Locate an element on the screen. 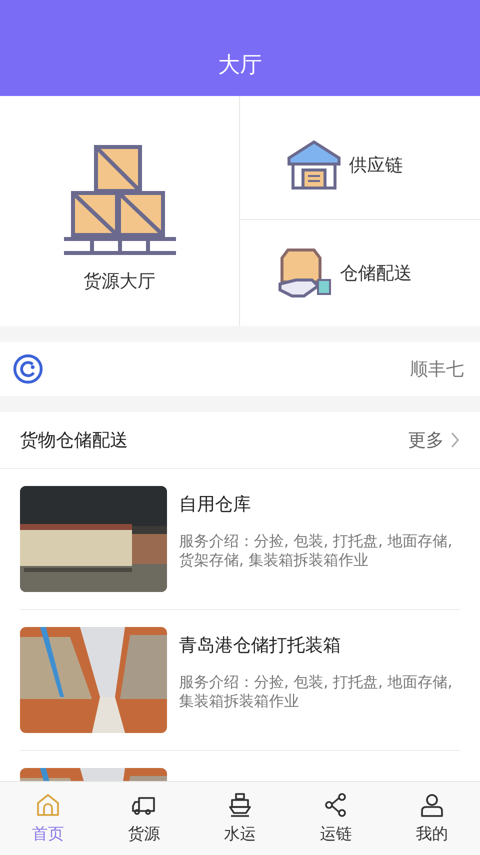  more-link: 更多 is located at coordinates (434, 440).